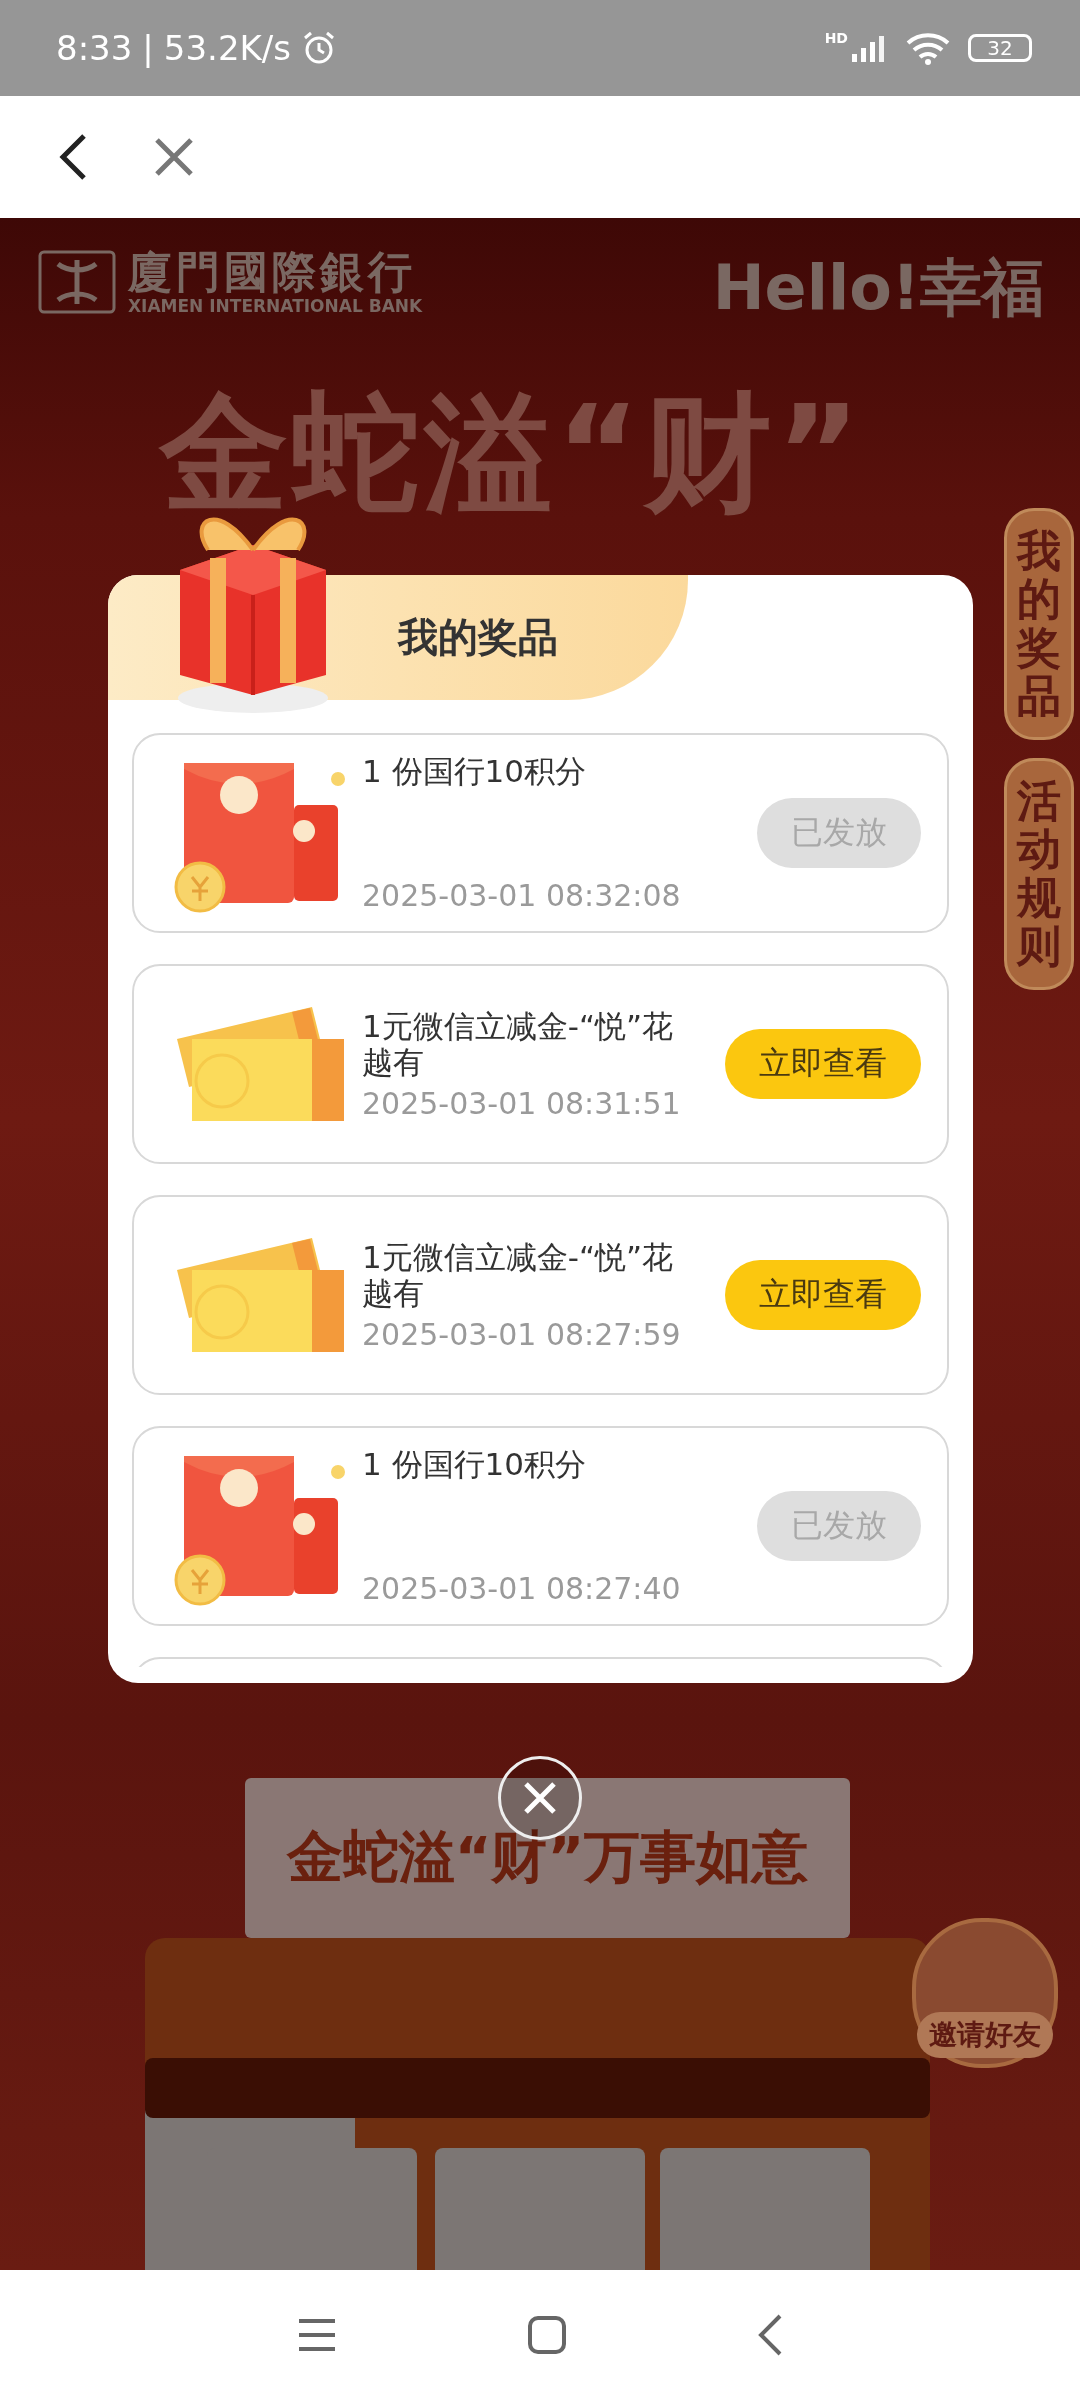 The height and width of the screenshot is (2400, 1080). Describe the element at coordinates (522, 895) in the screenshot. I see `prize-time: 2025-03-01 08:32:08` at that location.